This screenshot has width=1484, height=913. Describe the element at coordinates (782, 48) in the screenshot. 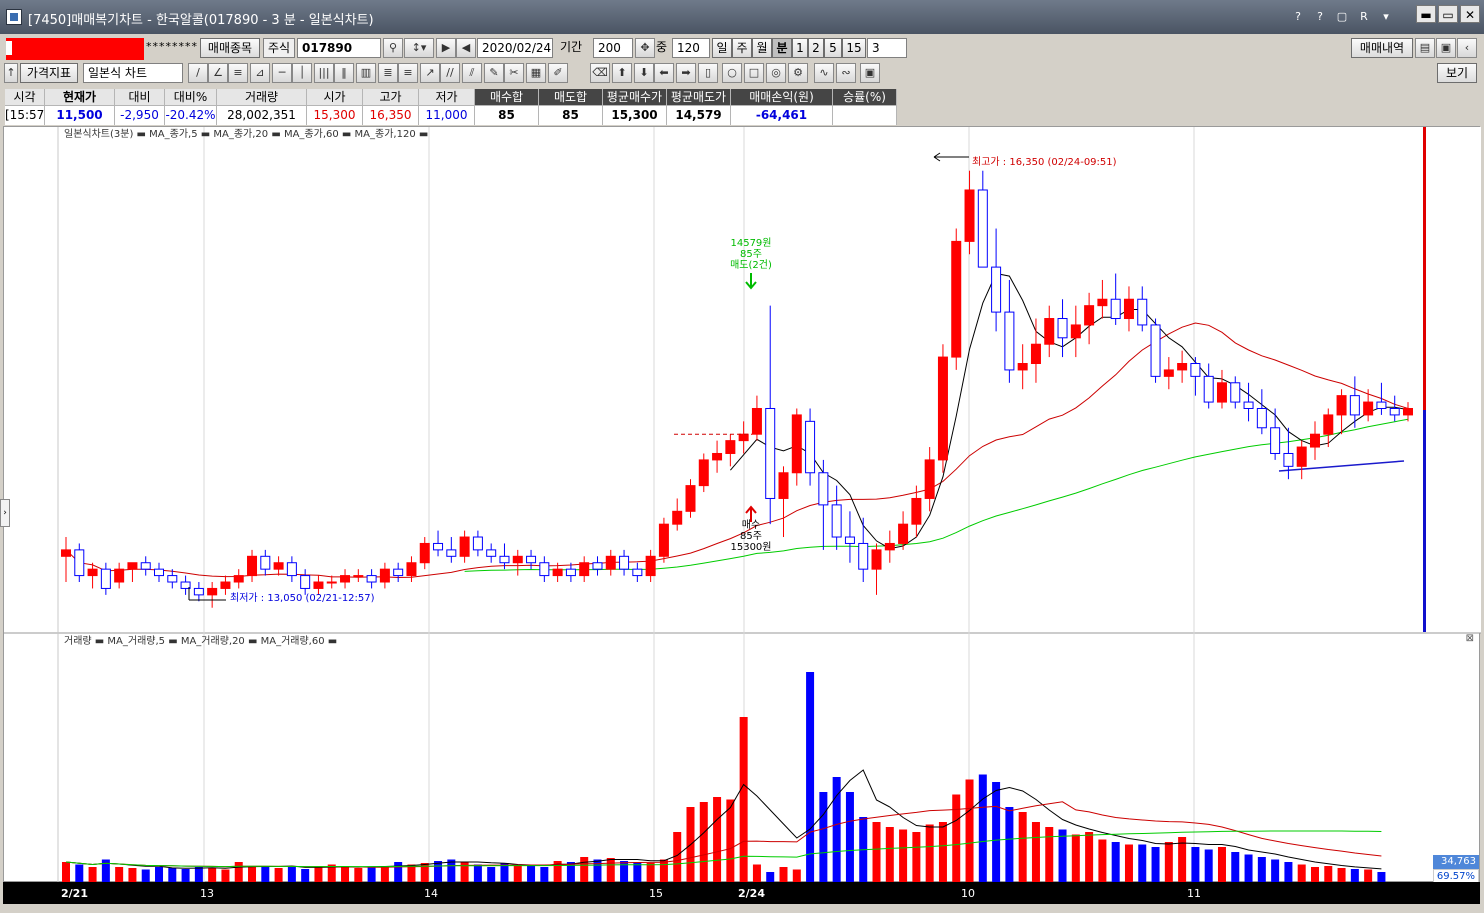

I see `period-minute: 분` at that location.